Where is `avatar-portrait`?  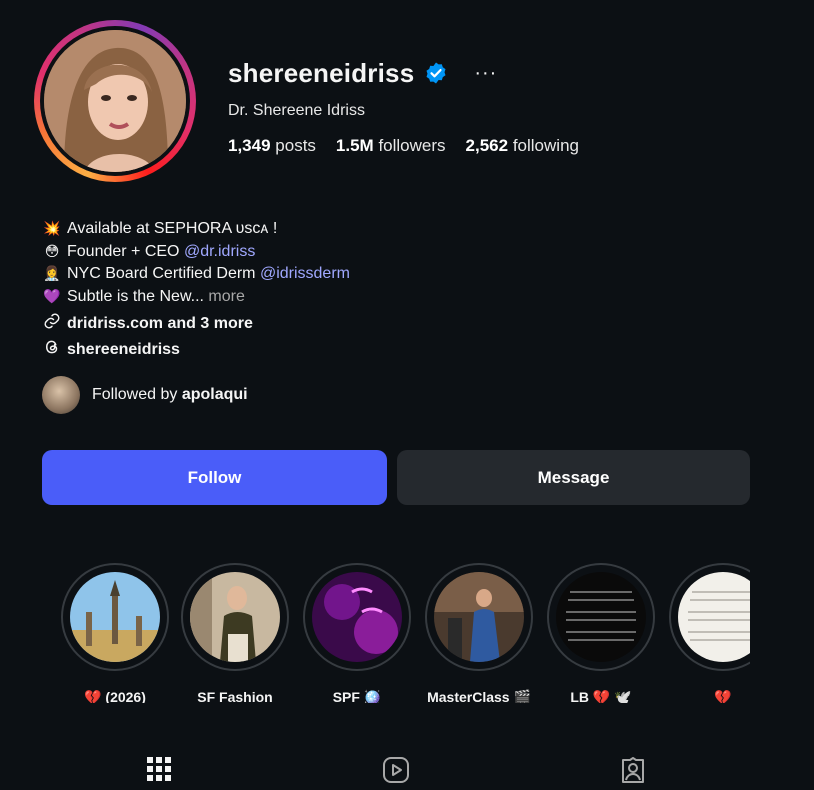 avatar-portrait is located at coordinates (115, 101).